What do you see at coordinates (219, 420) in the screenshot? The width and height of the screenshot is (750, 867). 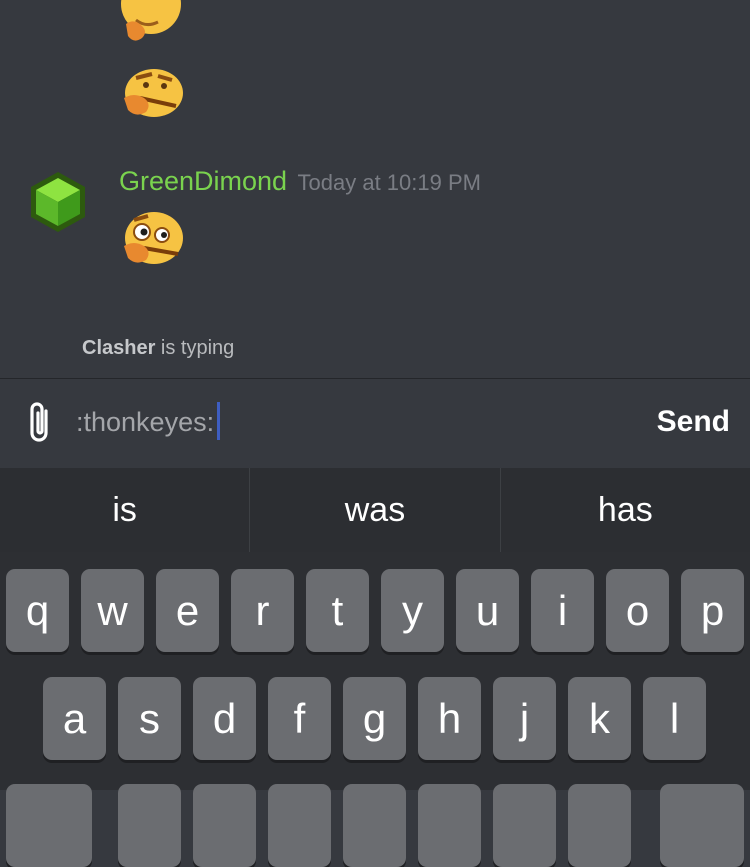 I see `text-caret` at bounding box center [219, 420].